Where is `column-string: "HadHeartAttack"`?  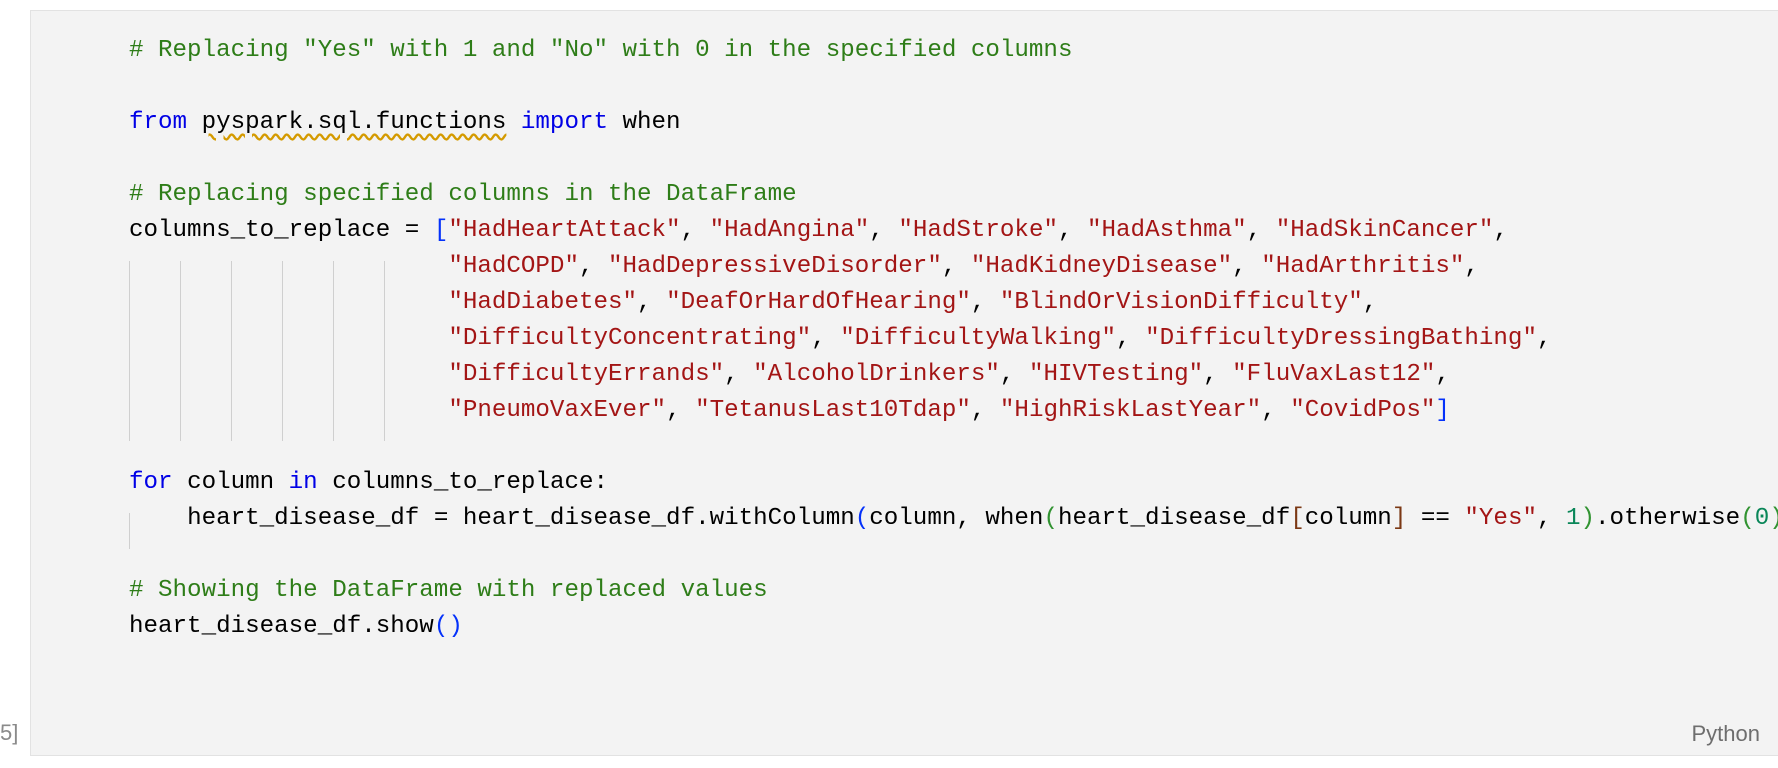 column-string: "HadHeartAttack" is located at coordinates (564, 230).